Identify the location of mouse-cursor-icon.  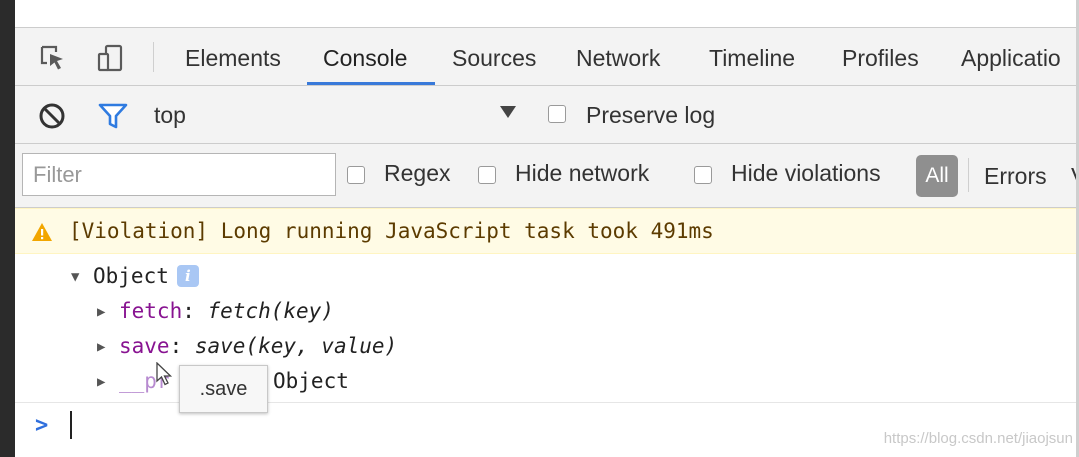
(165, 376).